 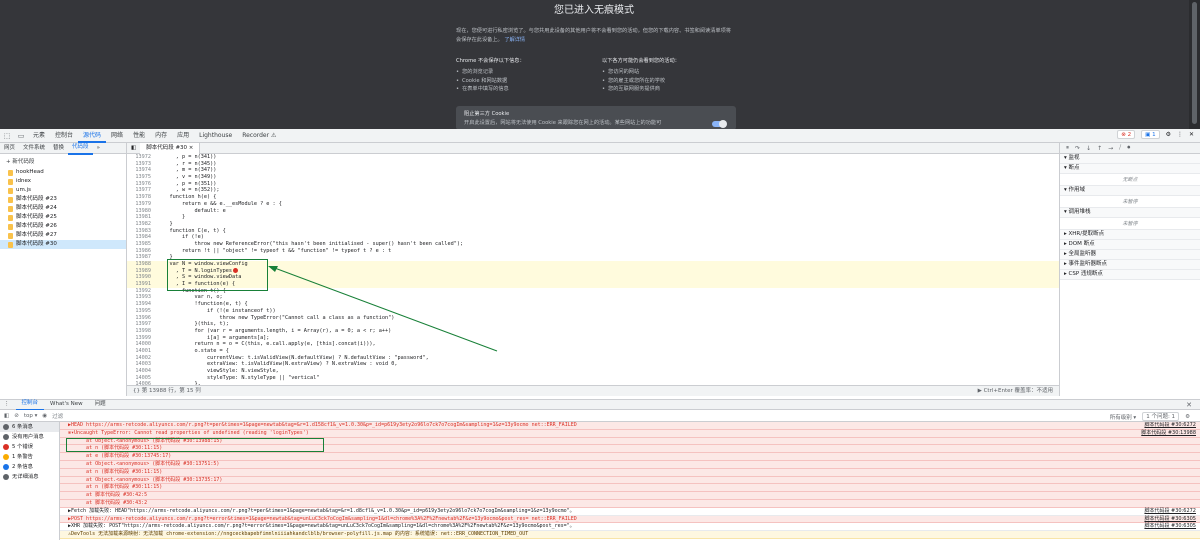 What do you see at coordinates (1189, 405) in the screenshot?
I see `close-drawer-icon: ✕` at bounding box center [1189, 405].